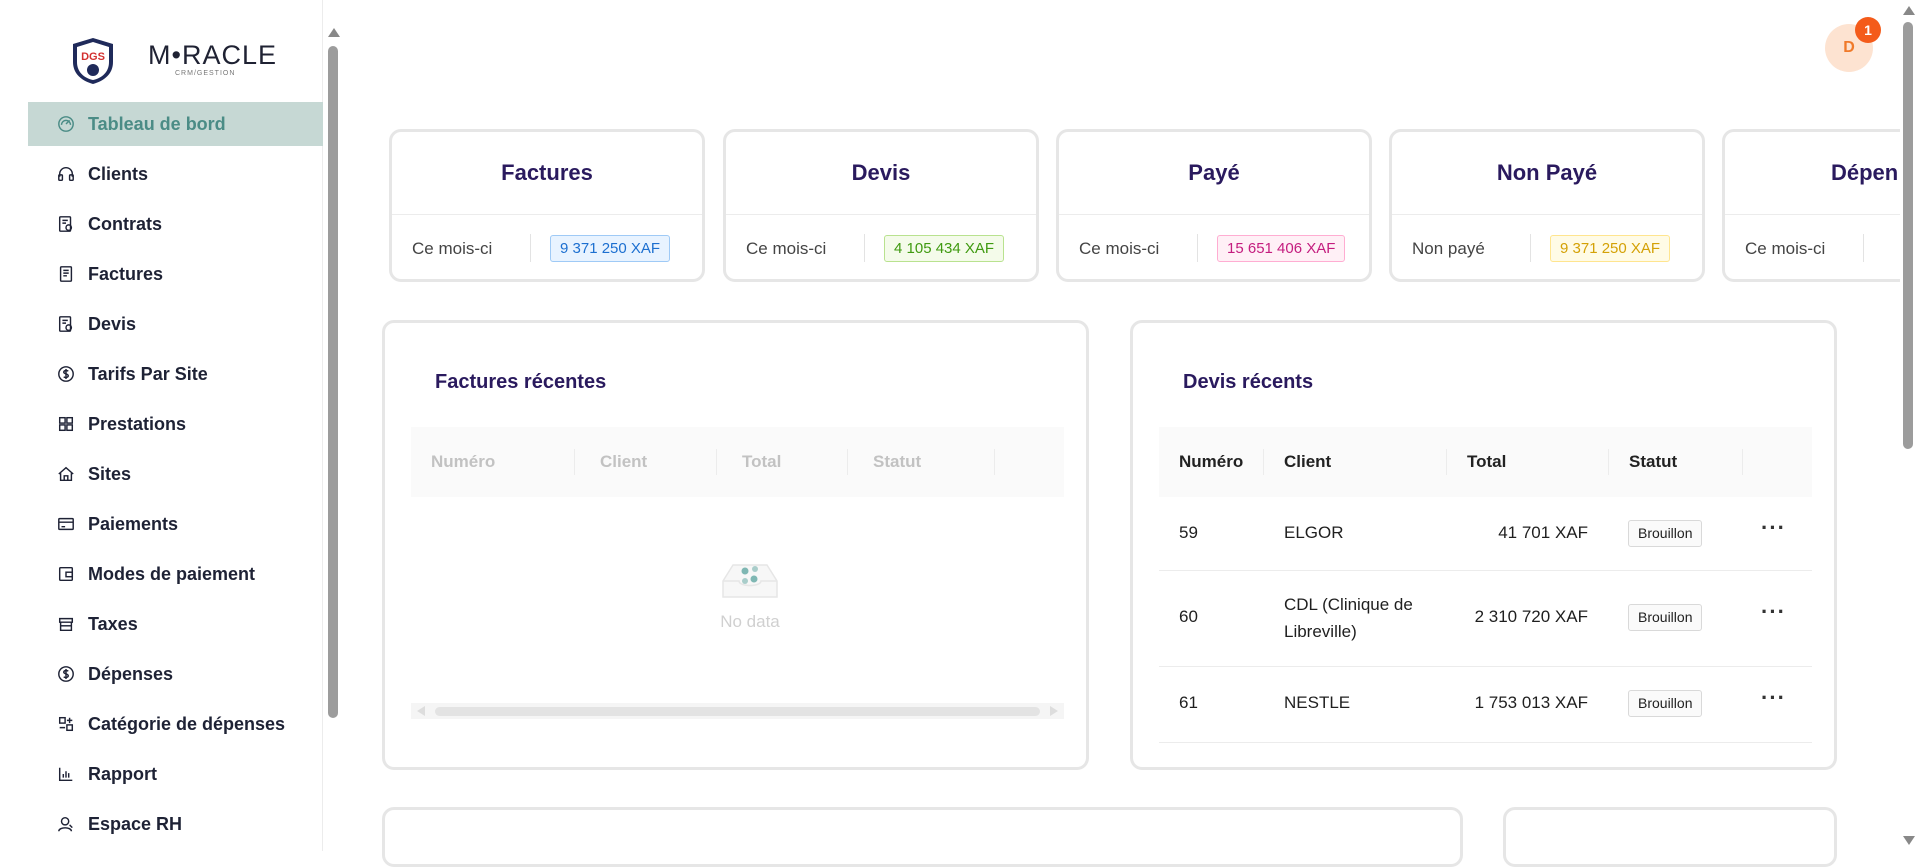 Image resolution: width=1916 pixels, height=867 pixels. Describe the element at coordinates (66, 824) in the screenshot. I see `user-icon` at that location.